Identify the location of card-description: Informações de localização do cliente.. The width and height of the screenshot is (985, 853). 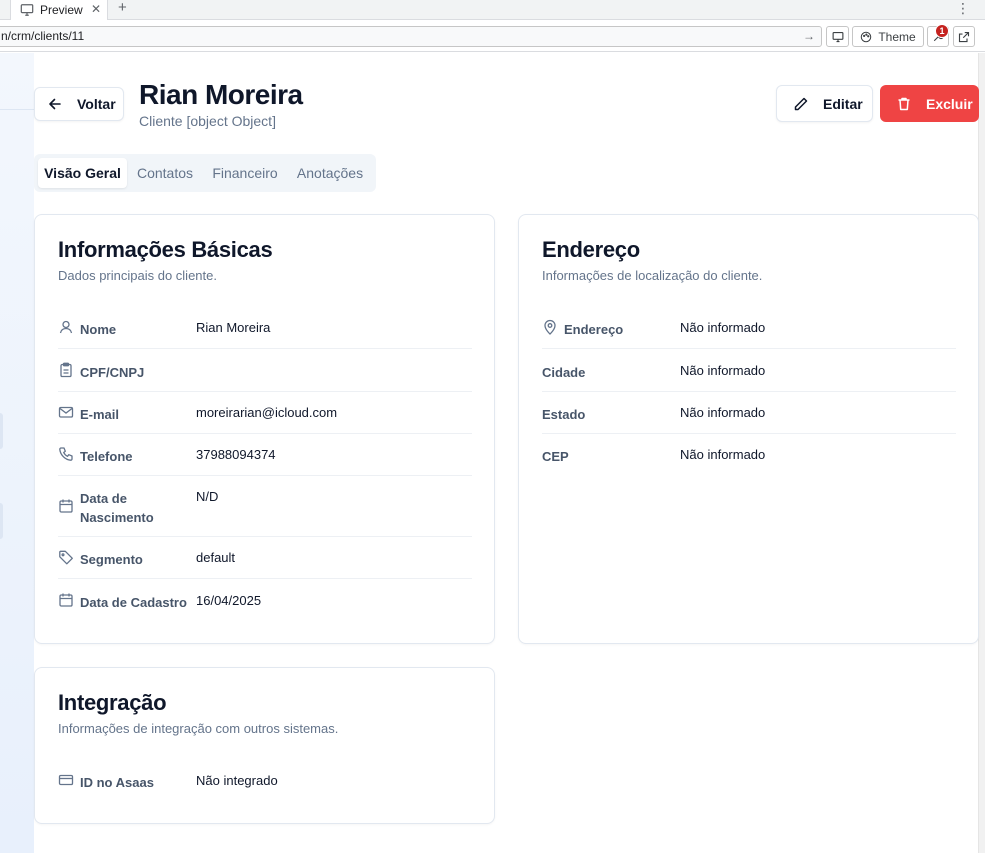
(652, 275).